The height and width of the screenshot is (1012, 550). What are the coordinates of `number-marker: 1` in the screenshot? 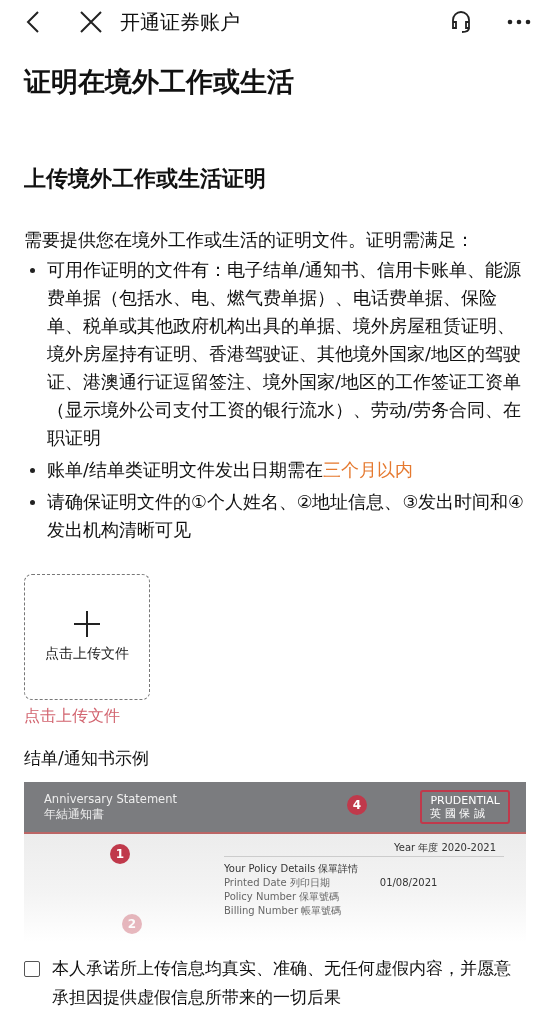 It's located at (120, 854).